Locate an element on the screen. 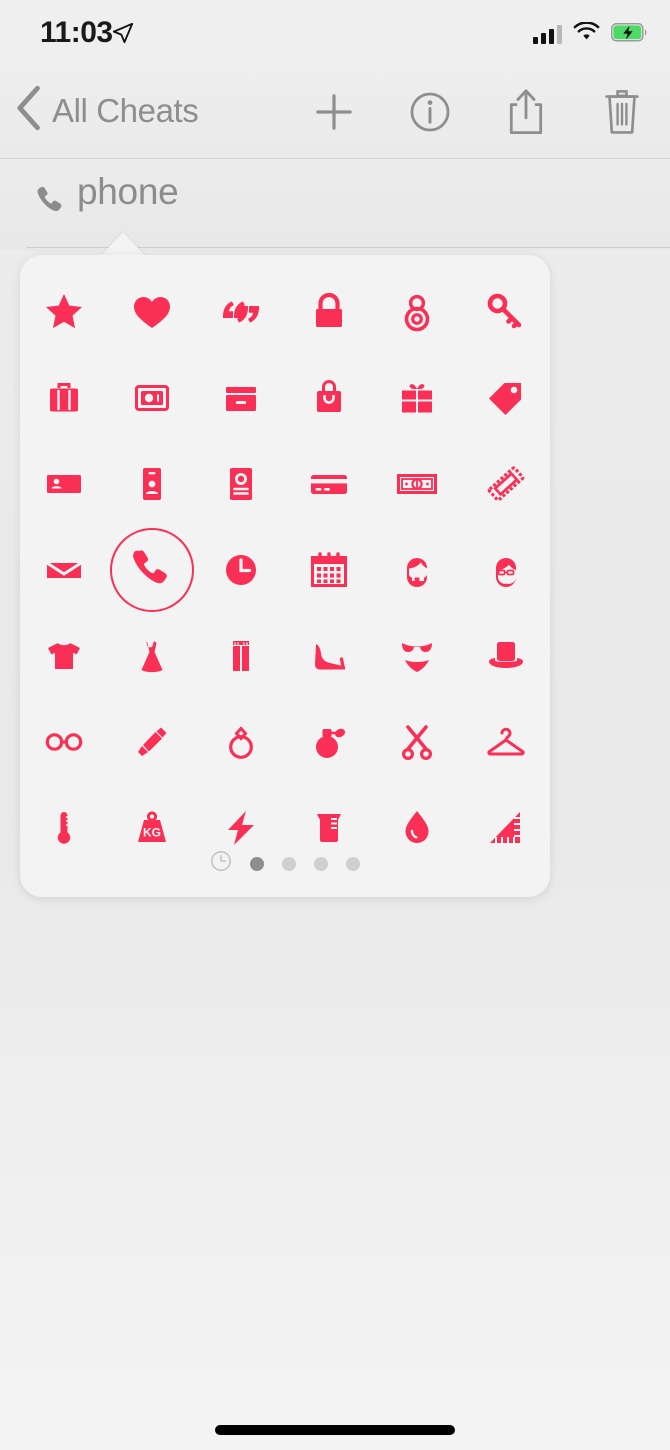 The width and height of the screenshot is (670, 1450). perfume-icon is located at coordinates (331, 743).